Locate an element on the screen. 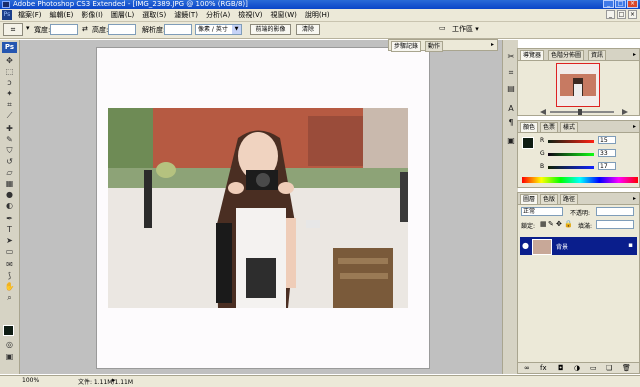 Image resolution: width=640 pixels, height=387 pixels. link-layers-icon: ∞ is located at coordinates (527, 368).